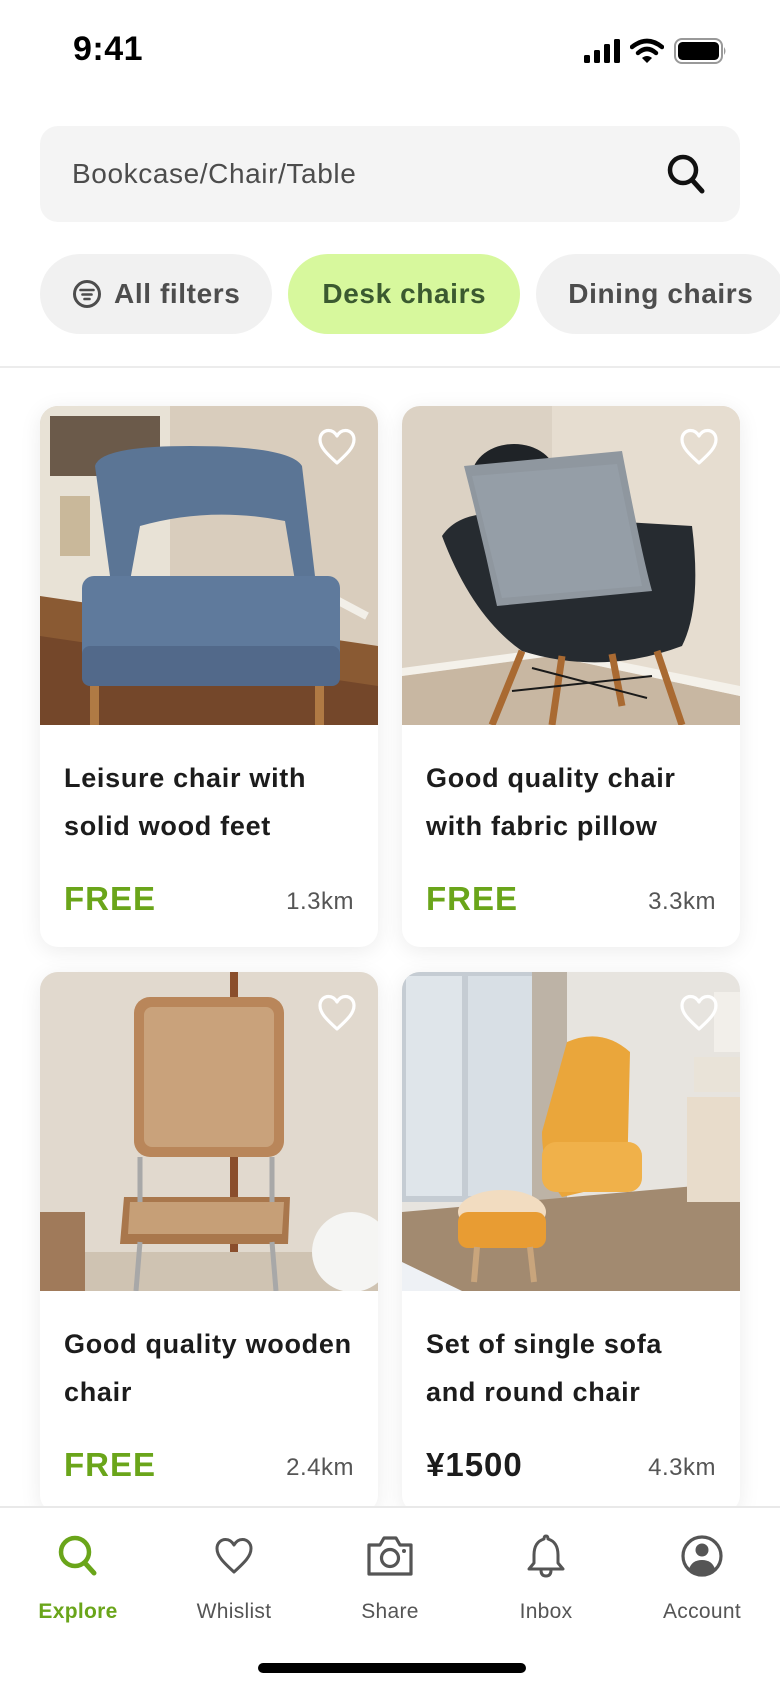 Image resolution: width=780 pixels, height=1688 pixels. What do you see at coordinates (208, 1368) in the screenshot?
I see `listing-title: Good quality wooden chair` at bounding box center [208, 1368].